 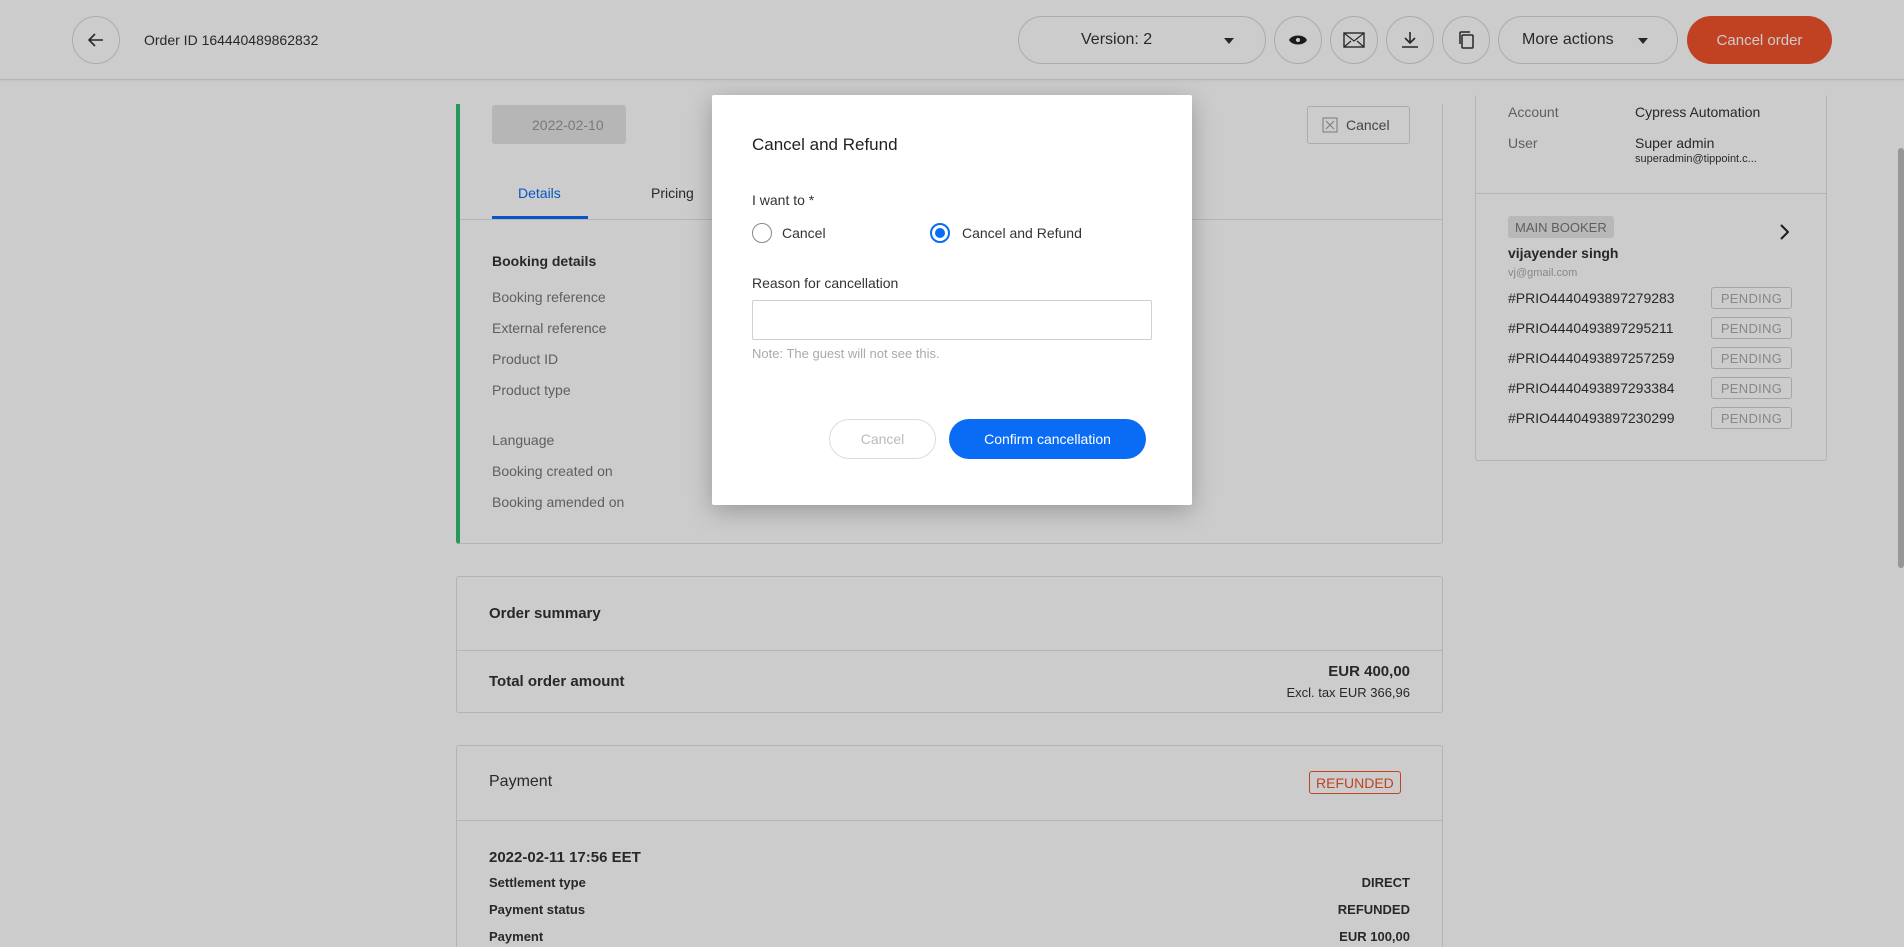 What do you see at coordinates (846, 353) in the screenshot?
I see `reason-note: Note: The guest will not see this.` at bounding box center [846, 353].